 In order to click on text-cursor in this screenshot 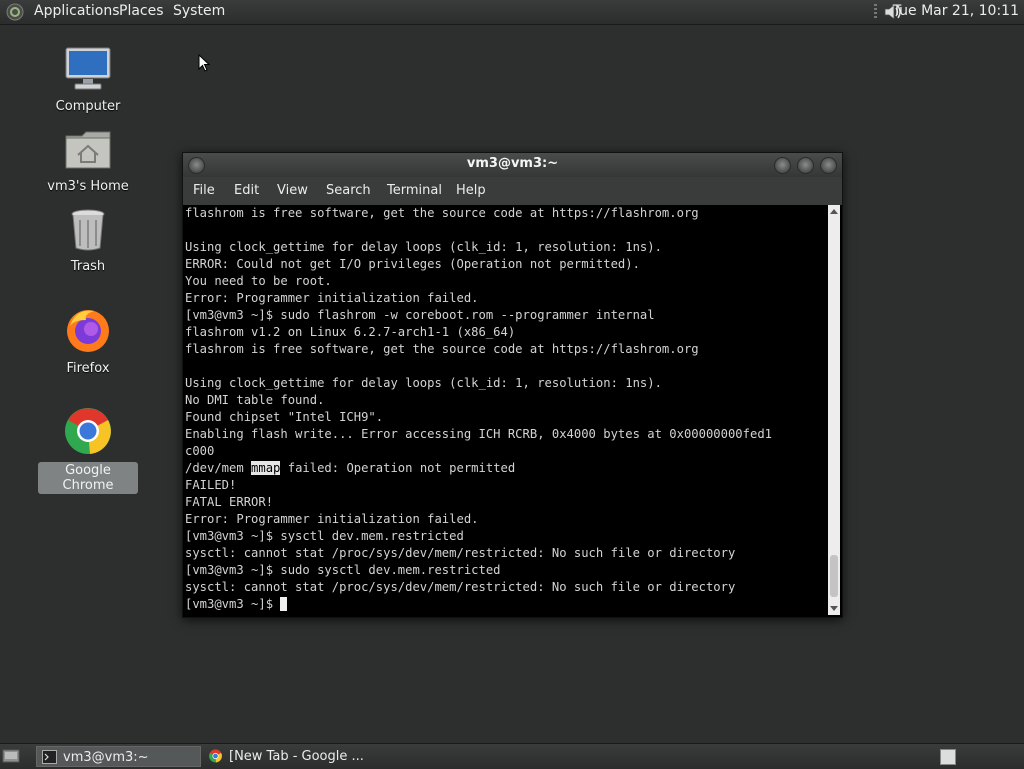, I will do `click(284, 604)`.